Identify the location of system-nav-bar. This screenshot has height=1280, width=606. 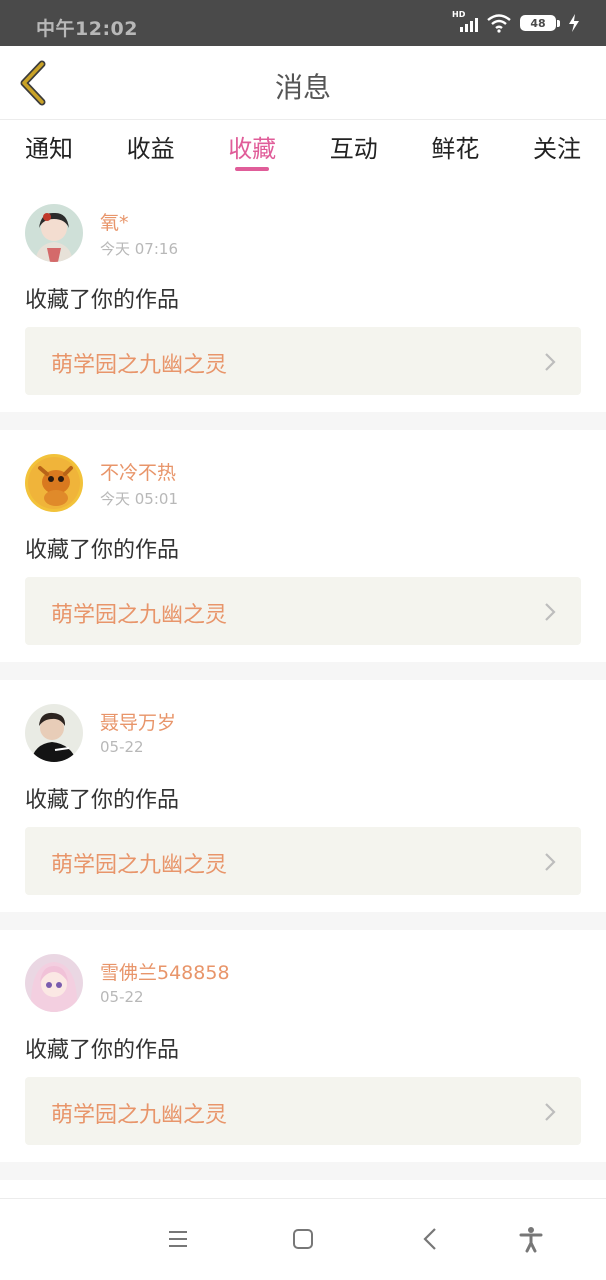
(303, 1239).